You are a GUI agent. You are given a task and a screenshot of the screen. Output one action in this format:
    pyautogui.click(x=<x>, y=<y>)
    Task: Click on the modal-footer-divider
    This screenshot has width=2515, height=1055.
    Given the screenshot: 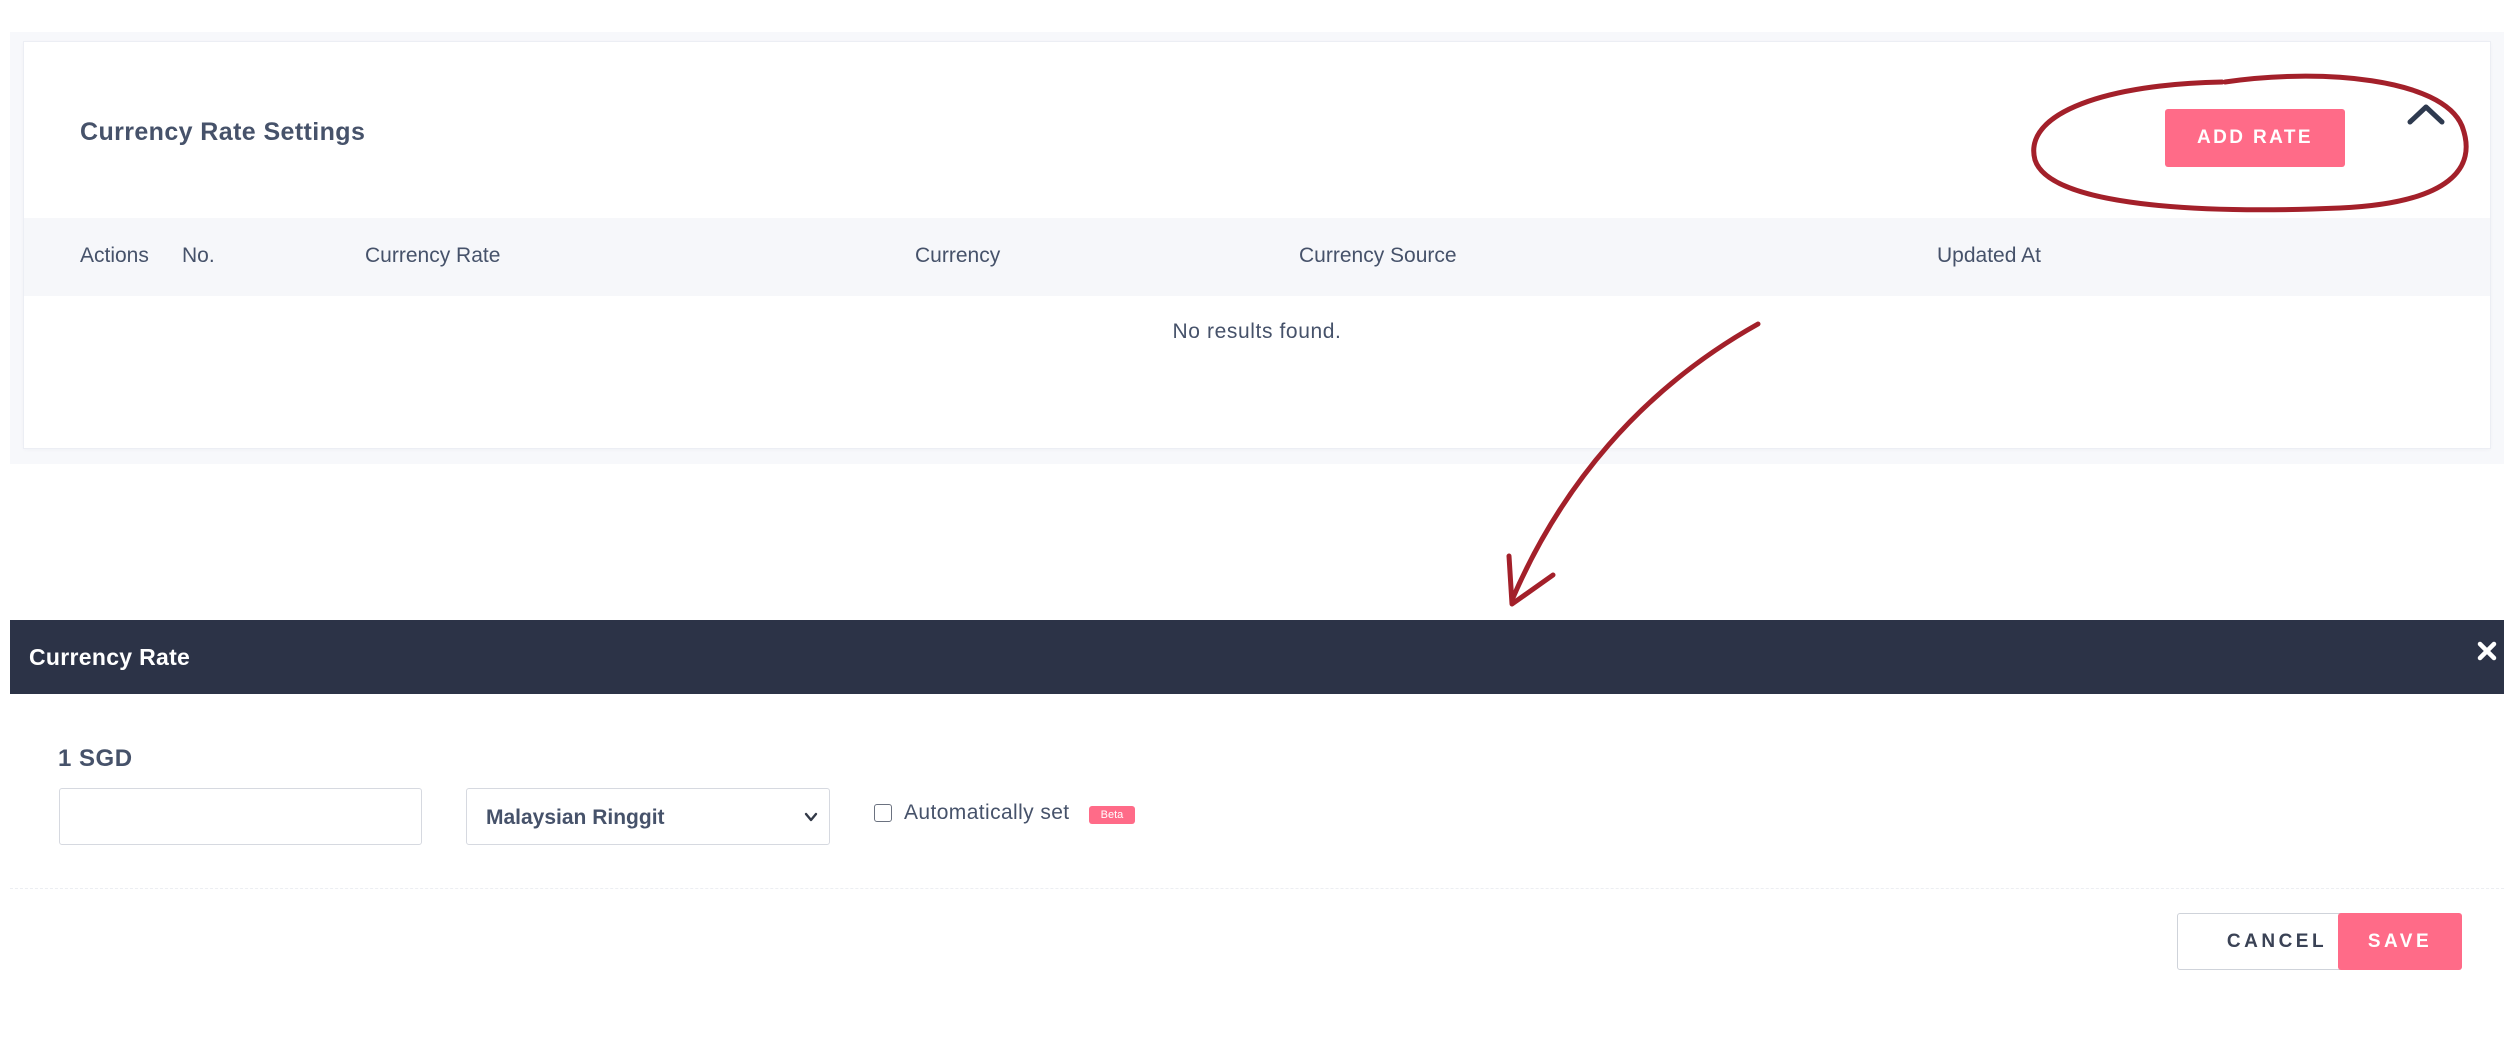 What is the action you would take?
    pyautogui.click(x=1257, y=888)
    